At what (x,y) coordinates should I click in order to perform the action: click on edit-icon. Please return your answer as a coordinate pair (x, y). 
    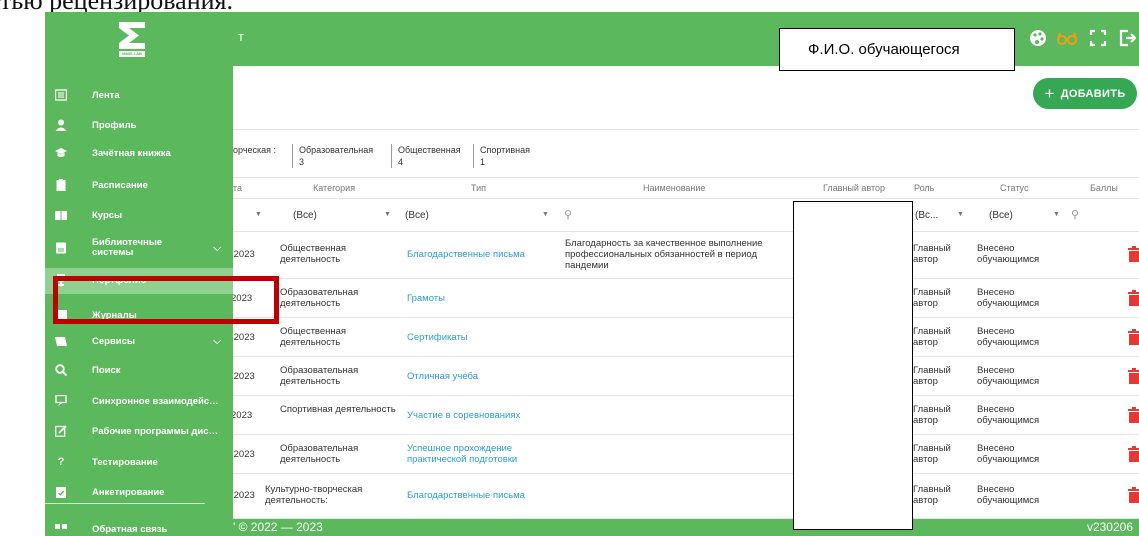
    Looking at the image, I should click on (61, 431).